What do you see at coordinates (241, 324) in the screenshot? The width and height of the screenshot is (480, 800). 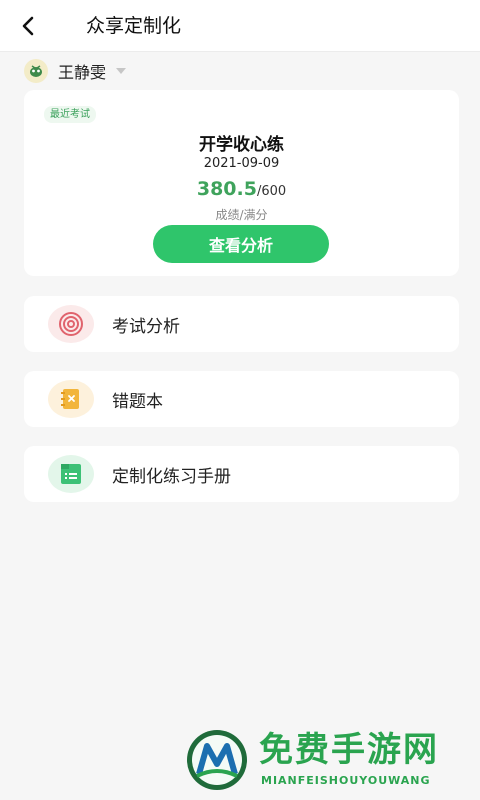 I see `menu-item-exam-analysis: 考试分析` at bounding box center [241, 324].